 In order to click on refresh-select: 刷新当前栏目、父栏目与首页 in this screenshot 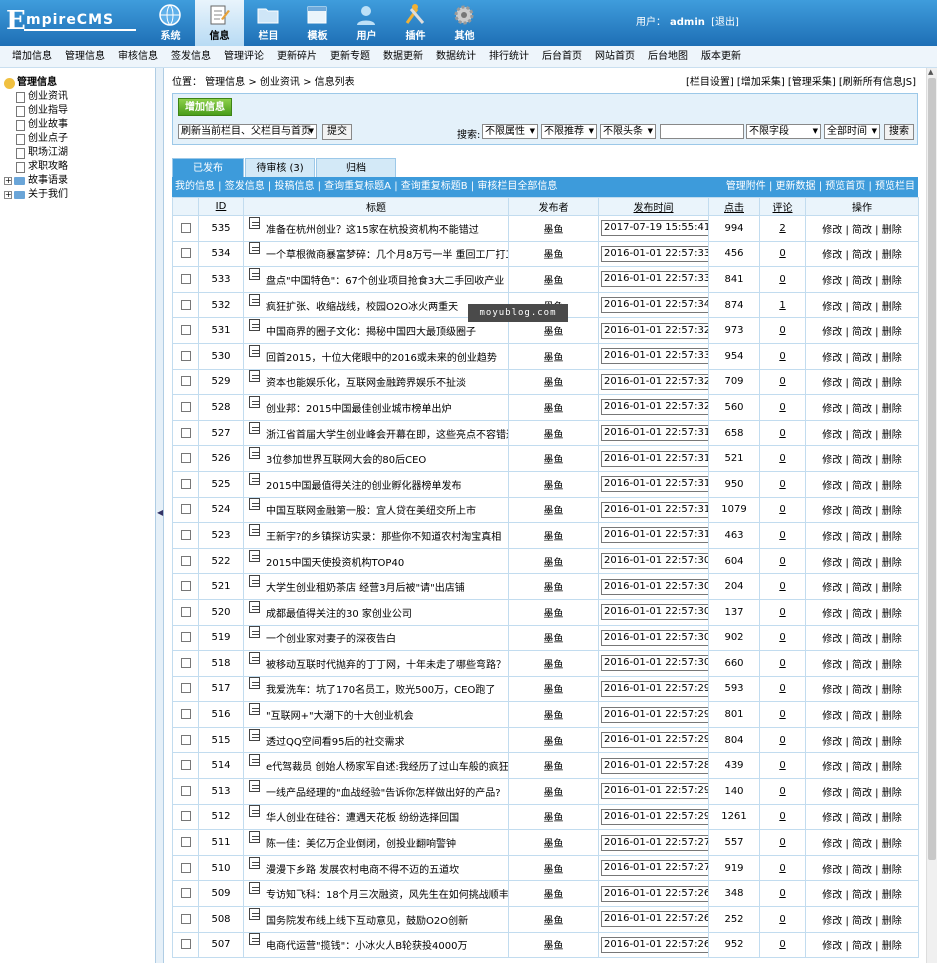, I will do `click(247, 131)`.